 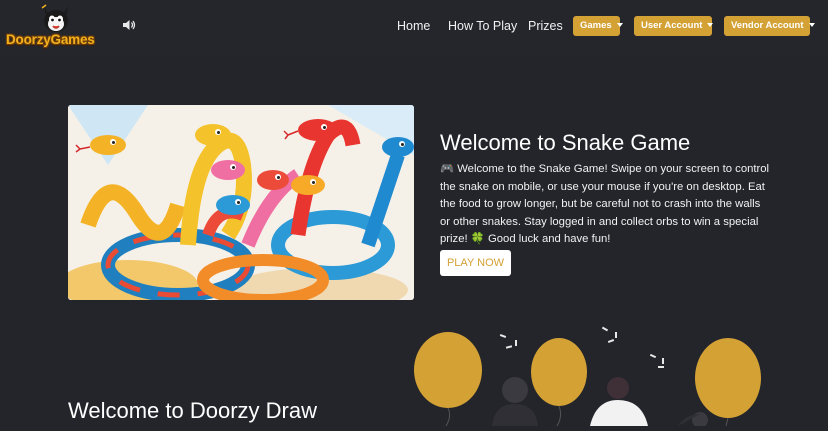 I want to click on vendor-account-dropdown-label: Vendor Account, so click(x=767, y=25).